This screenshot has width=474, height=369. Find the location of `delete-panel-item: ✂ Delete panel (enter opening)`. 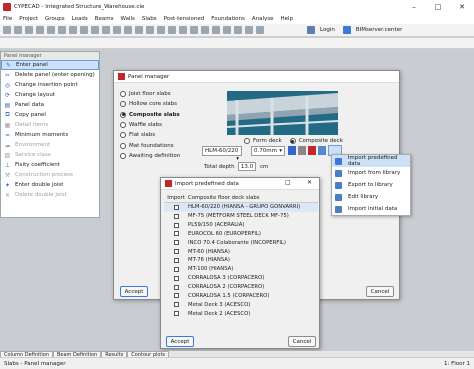

delete-panel-item: ✂ Delete panel (enter opening) is located at coordinates (50, 75).